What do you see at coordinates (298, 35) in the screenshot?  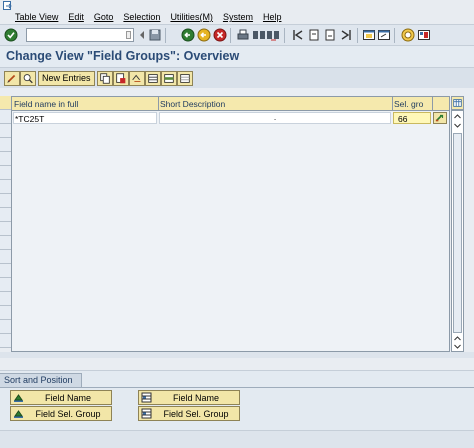 I see `first-page-icon` at bounding box center [298, 35].